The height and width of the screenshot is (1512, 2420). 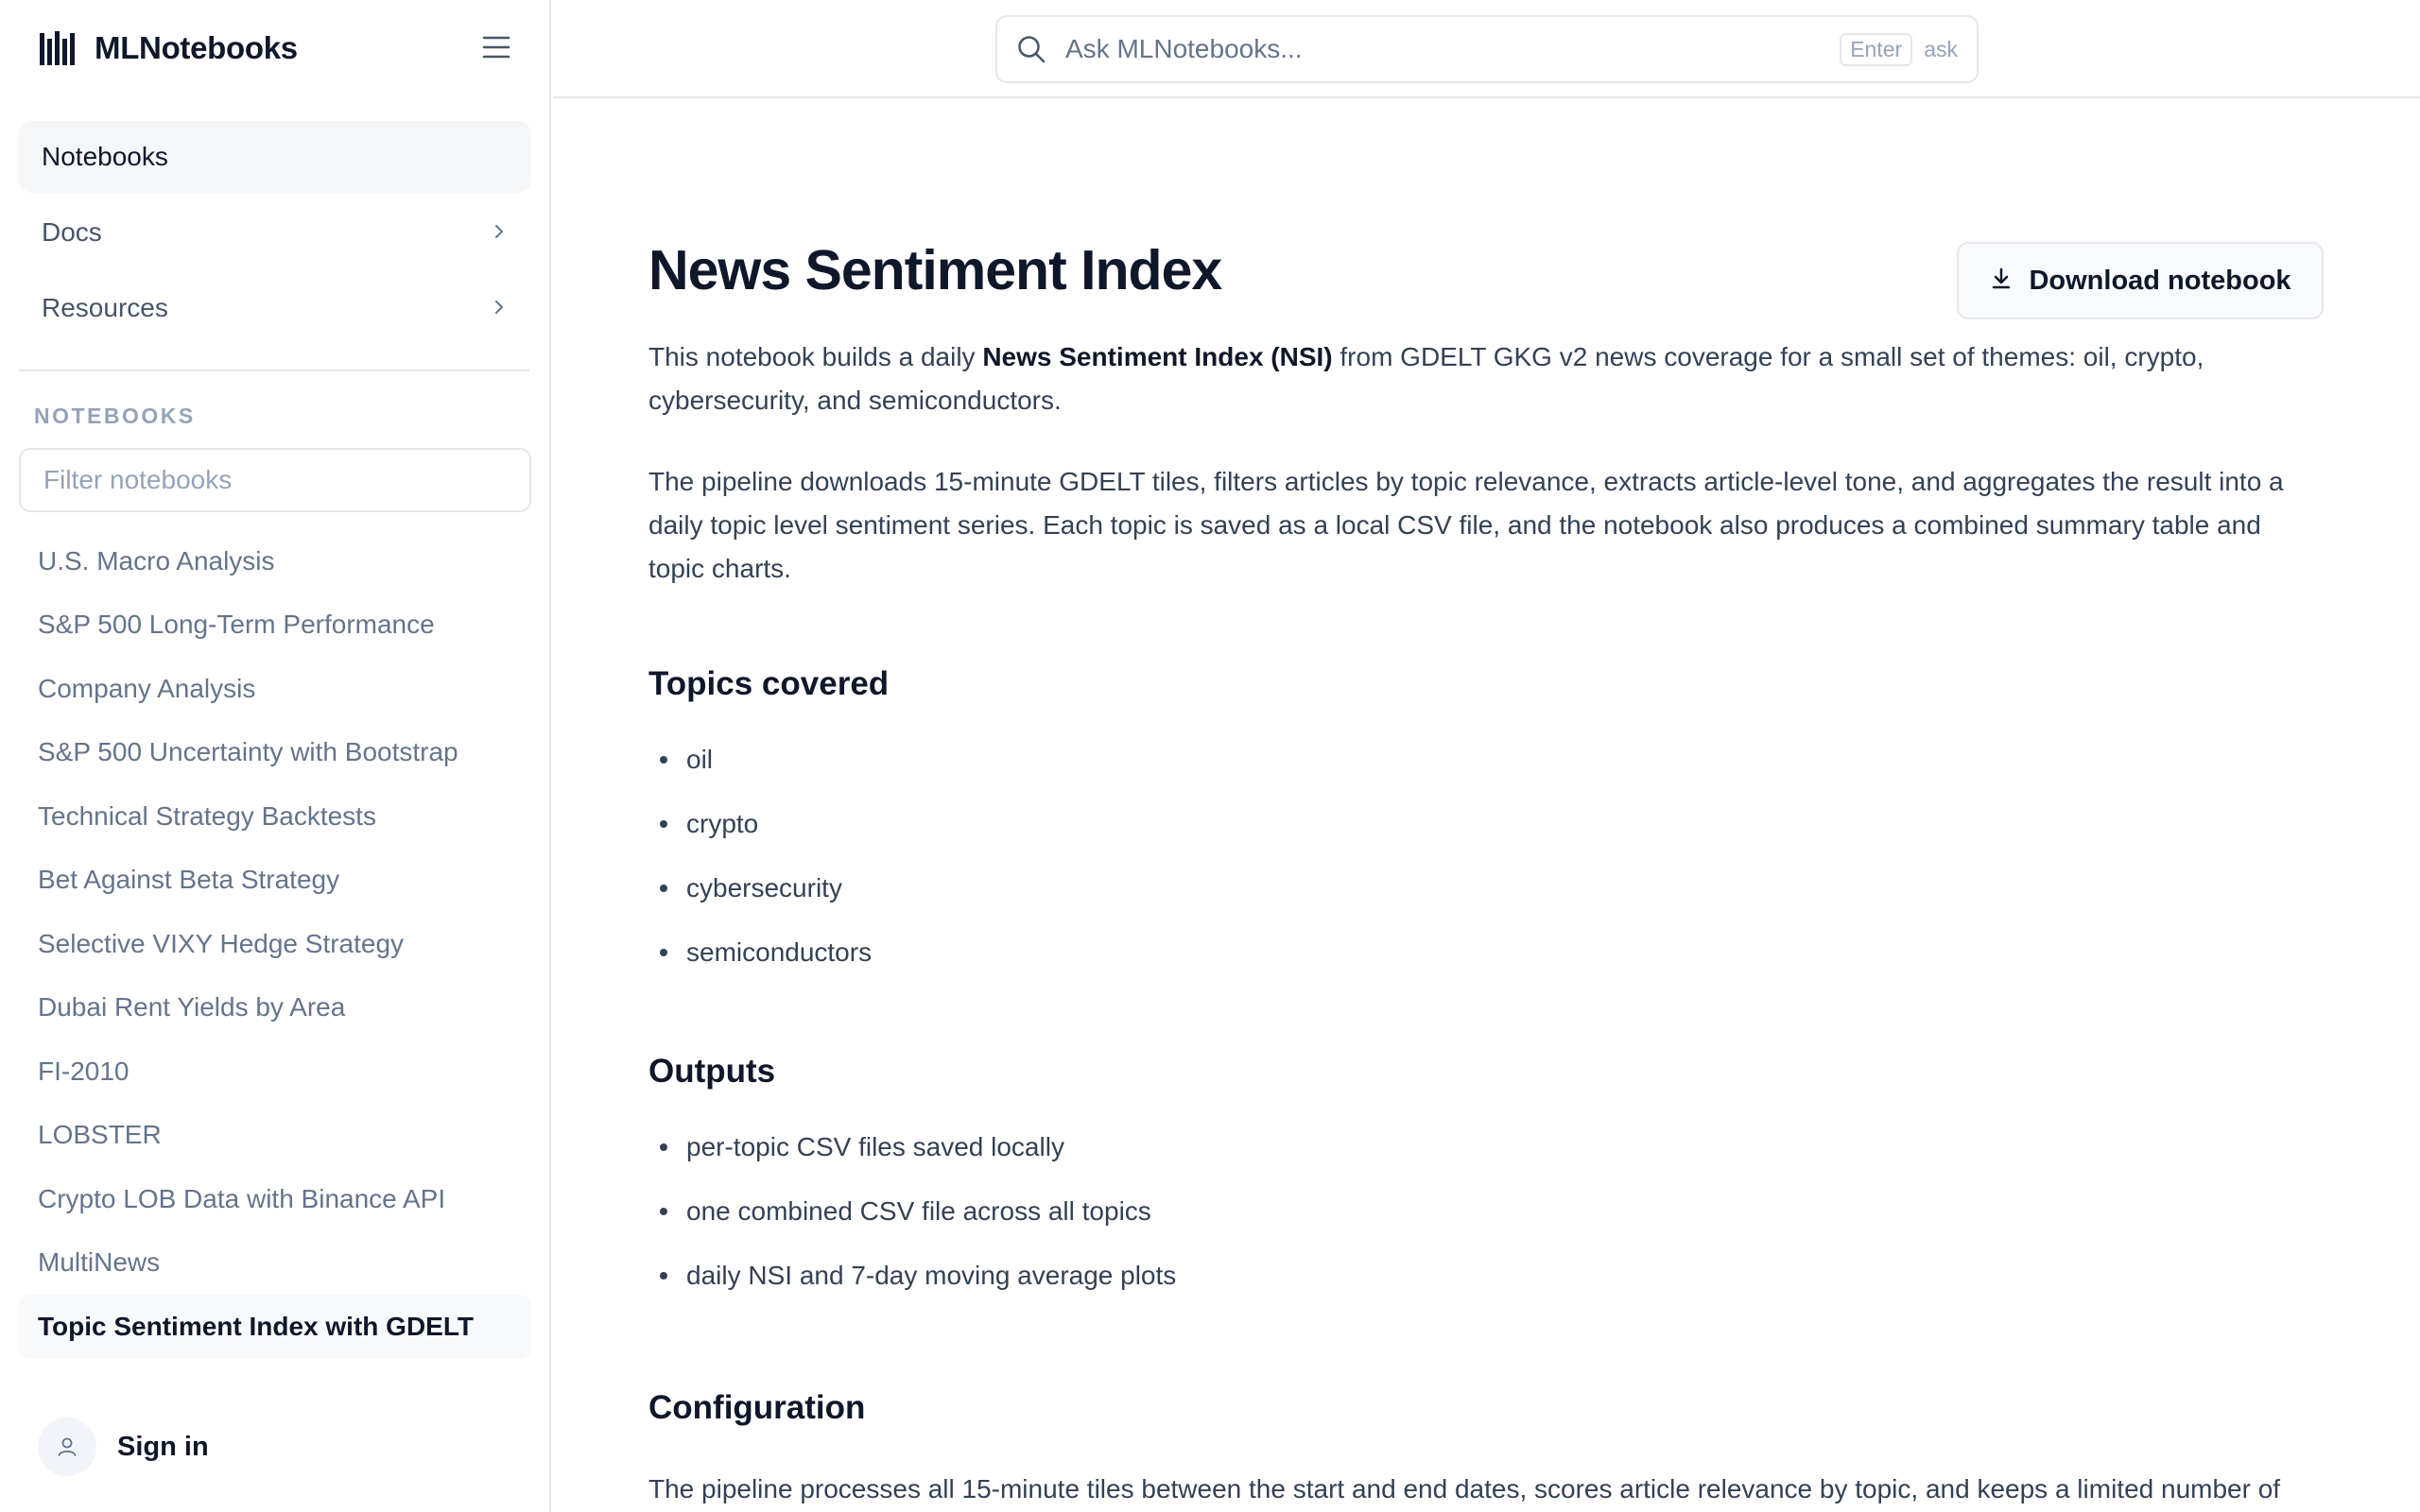 I want to click on ask-hint: ask, so click(x=1941, y=48).